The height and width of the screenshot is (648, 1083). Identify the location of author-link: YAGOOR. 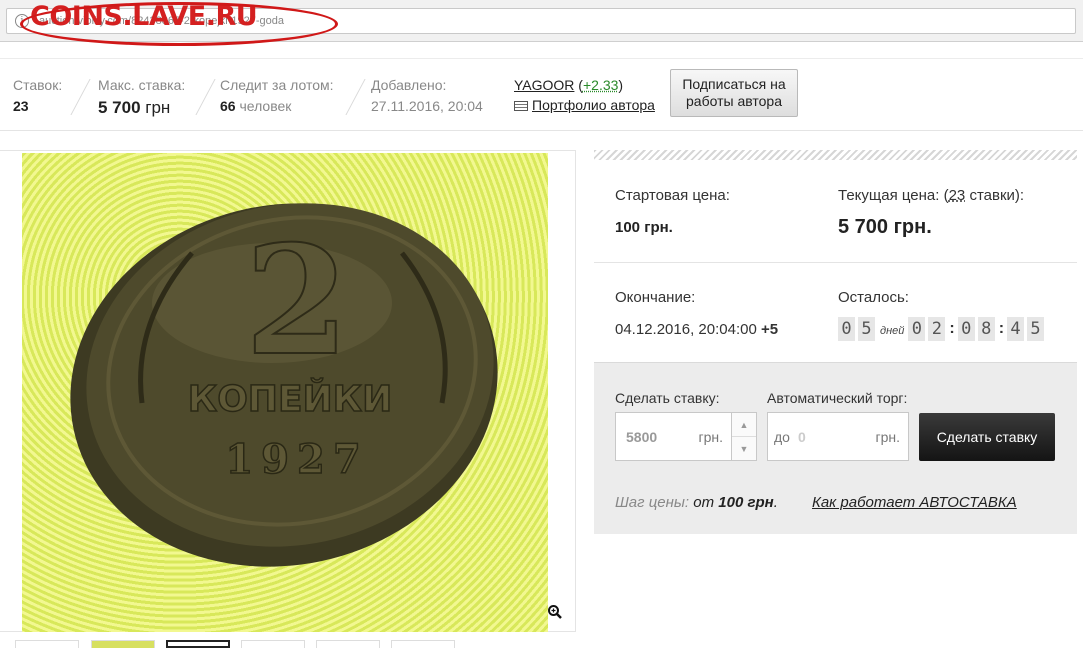
(544, 85).